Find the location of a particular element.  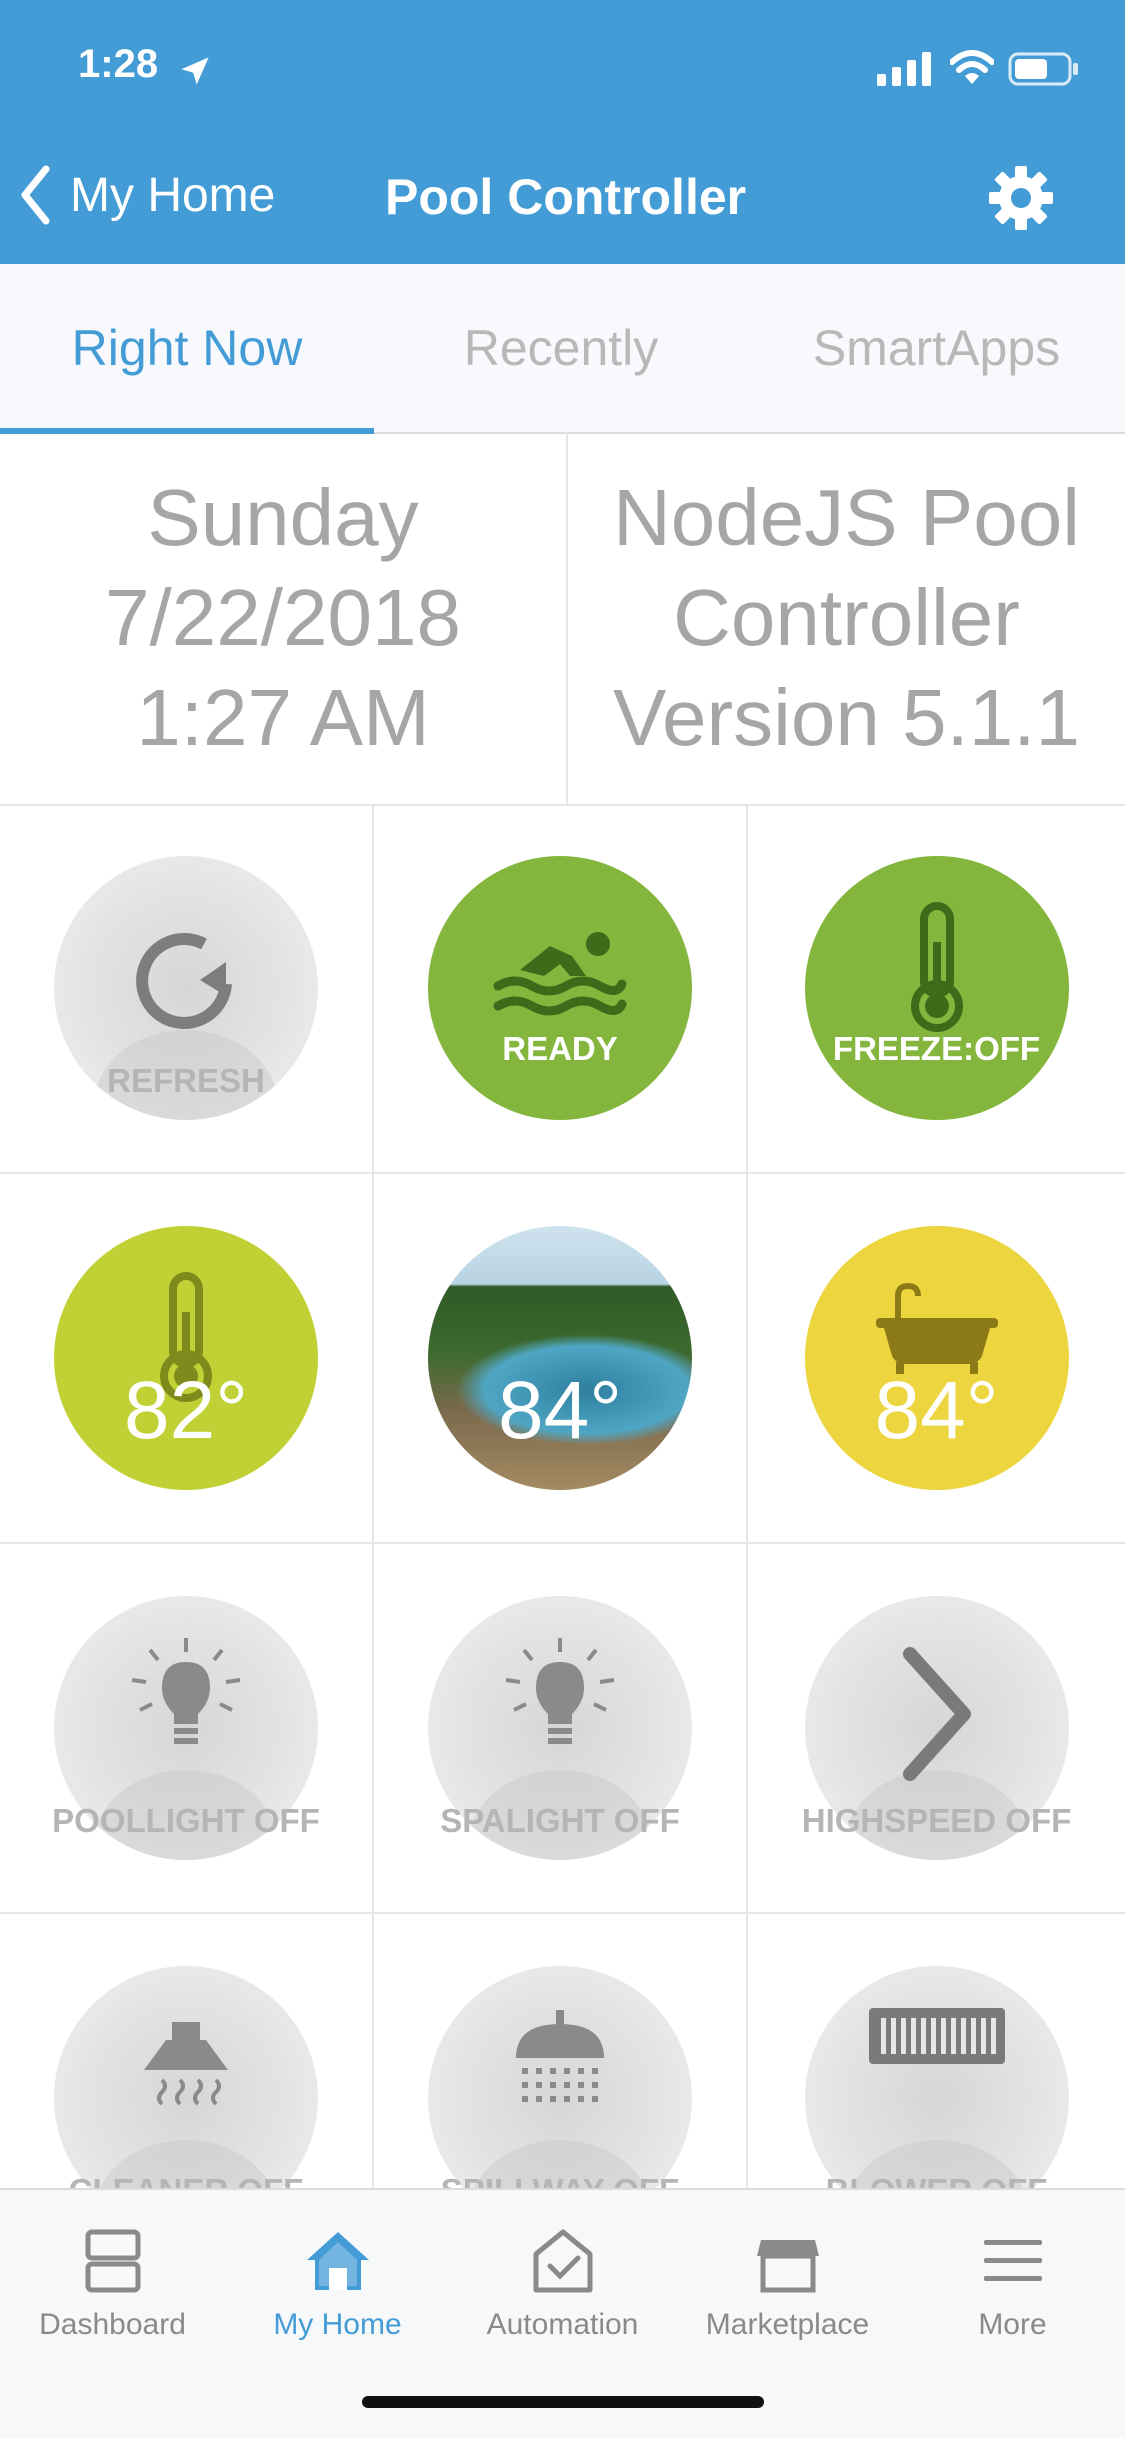

app-name-line2: Controller is located at coordinates (846, 617).